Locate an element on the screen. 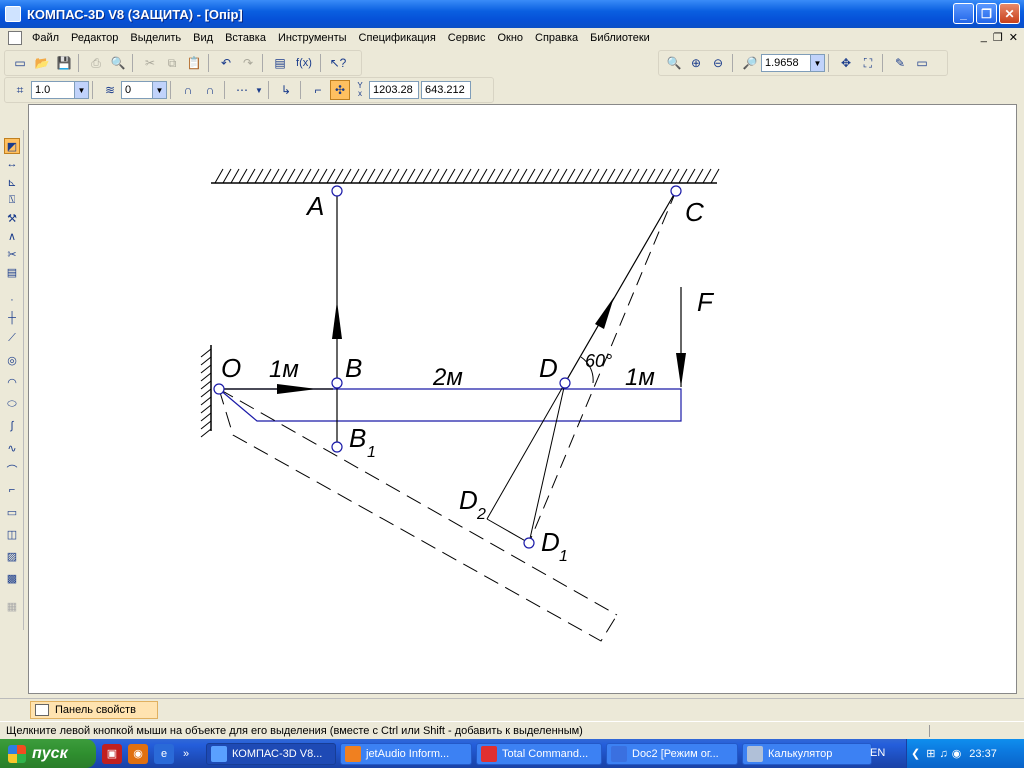 The image size is (1024, 768). menu-window: Окно is located at coordinates (510, 38).